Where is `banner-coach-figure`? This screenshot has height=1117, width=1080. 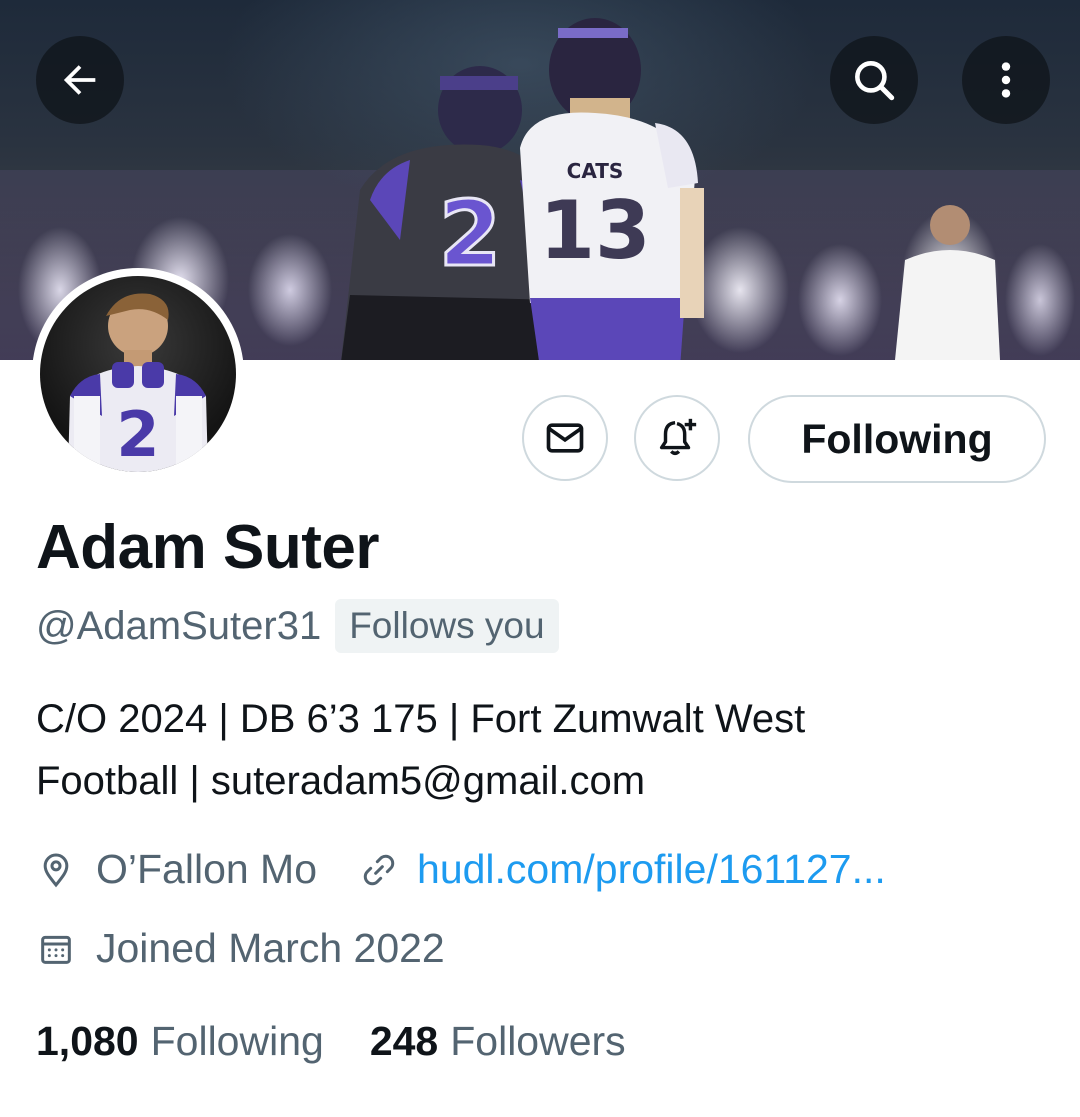 banner-coach-figure is located at coordinates (947, 282).